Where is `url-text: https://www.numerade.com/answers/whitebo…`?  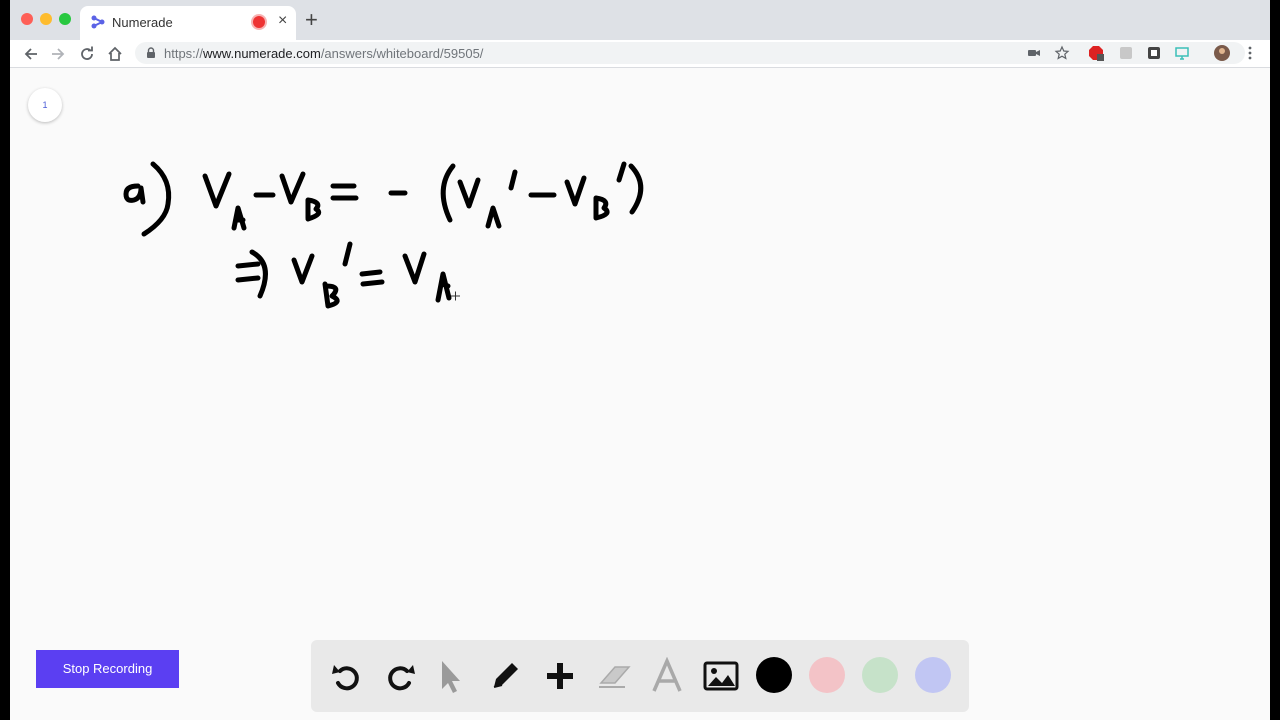
url-text: https://www.numerade.com/answers/whitebo… is located at coordinates (323, 53).